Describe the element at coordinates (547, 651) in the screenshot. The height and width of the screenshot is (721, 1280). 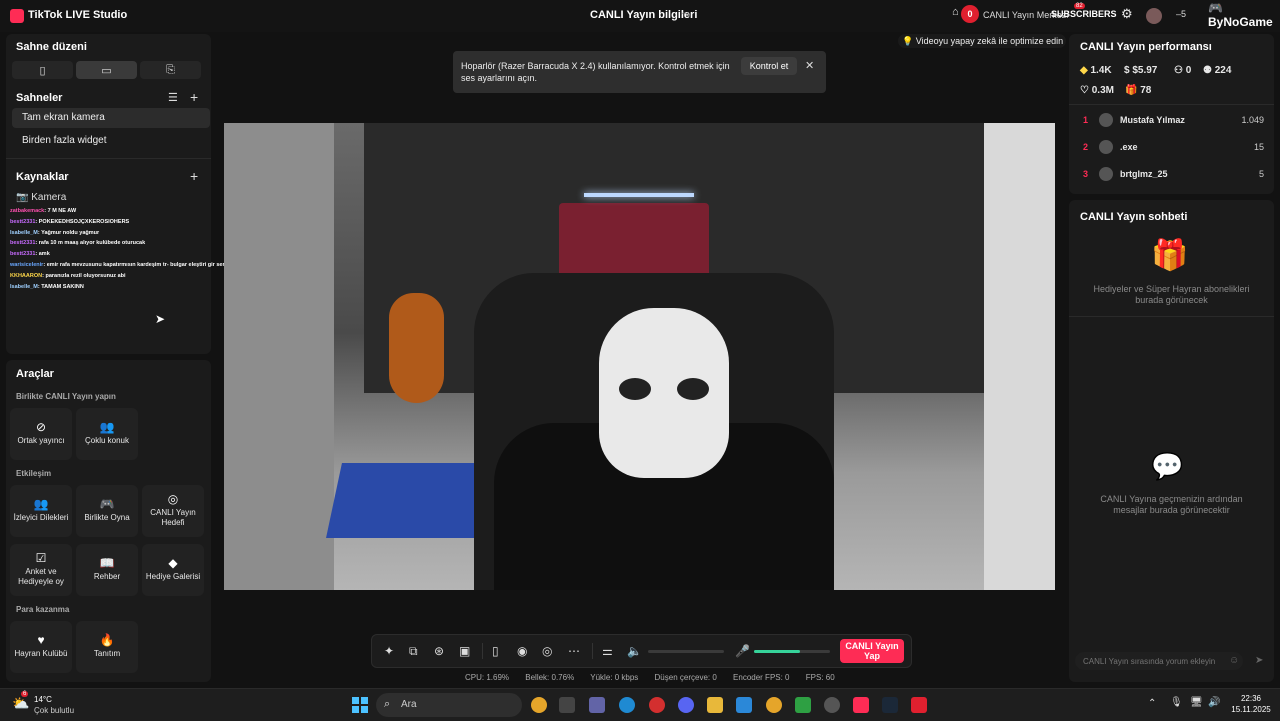
I see `replay-icon: ◎` at that location.